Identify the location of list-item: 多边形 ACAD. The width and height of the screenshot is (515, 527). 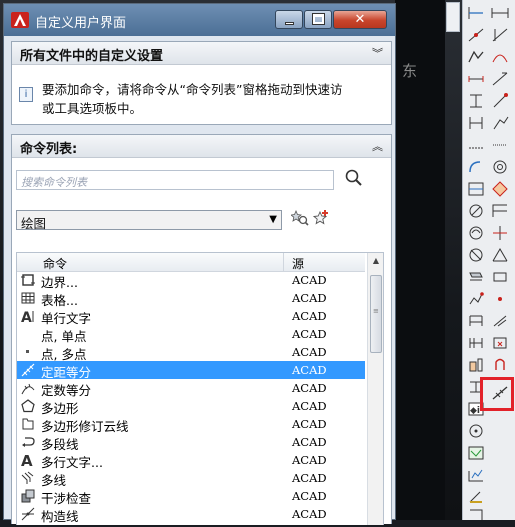
(191, 406).